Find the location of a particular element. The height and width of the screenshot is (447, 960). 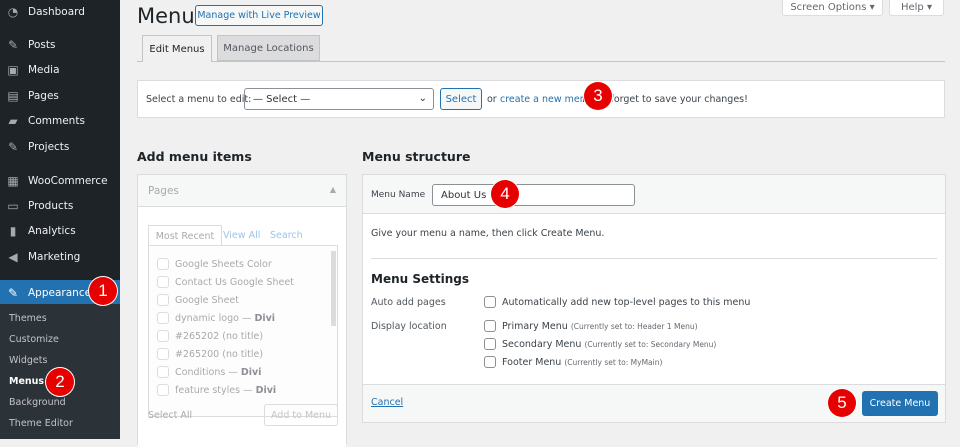

sidebar-item-marketing: ◀ Marketing is located at coordinates (60, 257).